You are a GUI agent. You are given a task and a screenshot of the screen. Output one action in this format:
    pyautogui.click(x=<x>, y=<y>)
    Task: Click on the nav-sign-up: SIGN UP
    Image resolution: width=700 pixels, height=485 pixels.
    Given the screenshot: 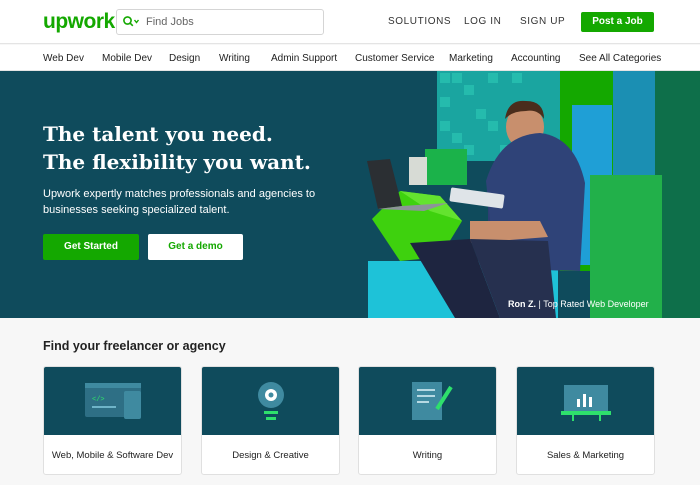 What is the action you would take?
    pyautogui.click(x=542, y=21)
    